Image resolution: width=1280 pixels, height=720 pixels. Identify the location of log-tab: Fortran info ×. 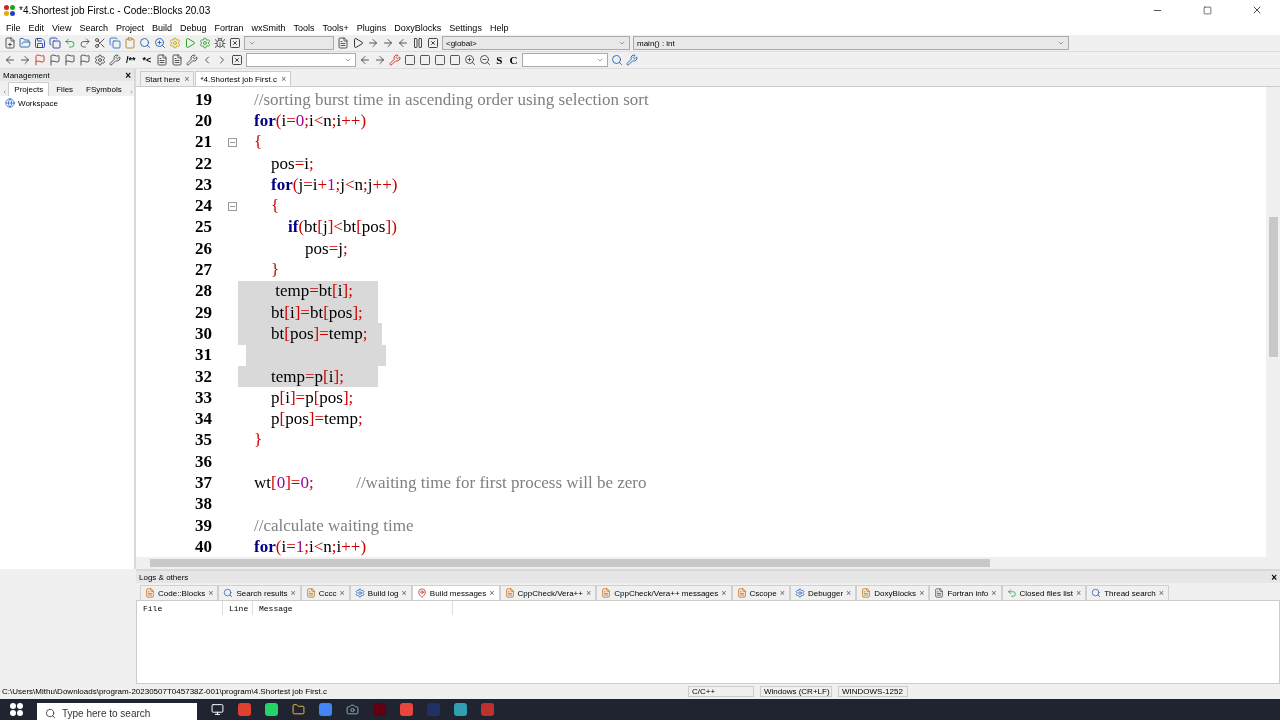
(965, 592).